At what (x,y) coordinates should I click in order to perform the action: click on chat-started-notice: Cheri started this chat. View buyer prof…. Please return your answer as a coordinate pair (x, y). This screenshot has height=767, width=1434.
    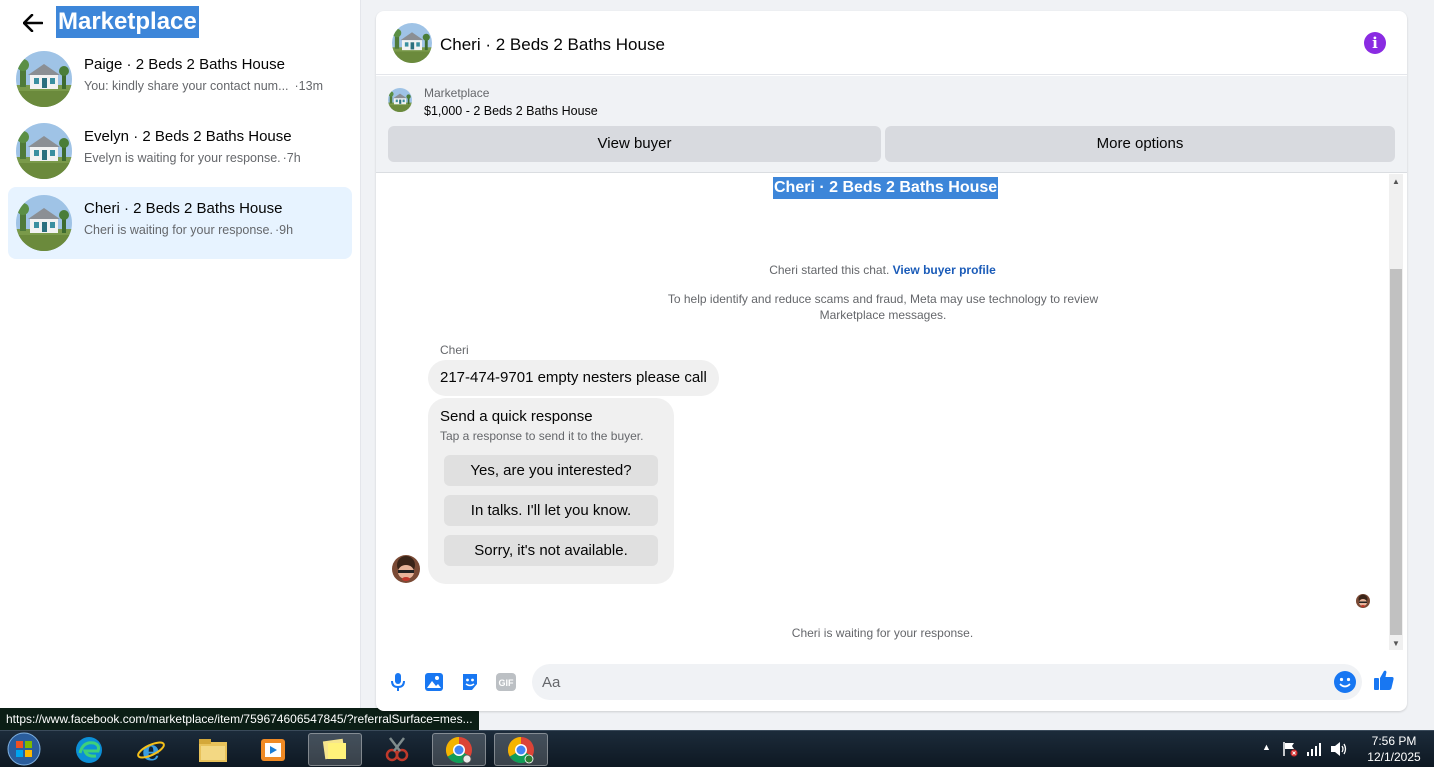
    Looking at the image, I should click on (882, 270).